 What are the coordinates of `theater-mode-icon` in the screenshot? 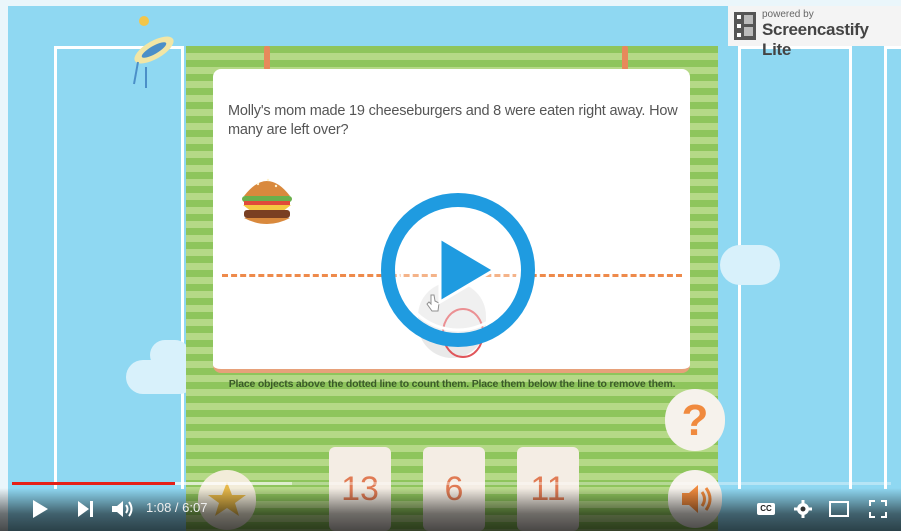 It's located at (839, 509).